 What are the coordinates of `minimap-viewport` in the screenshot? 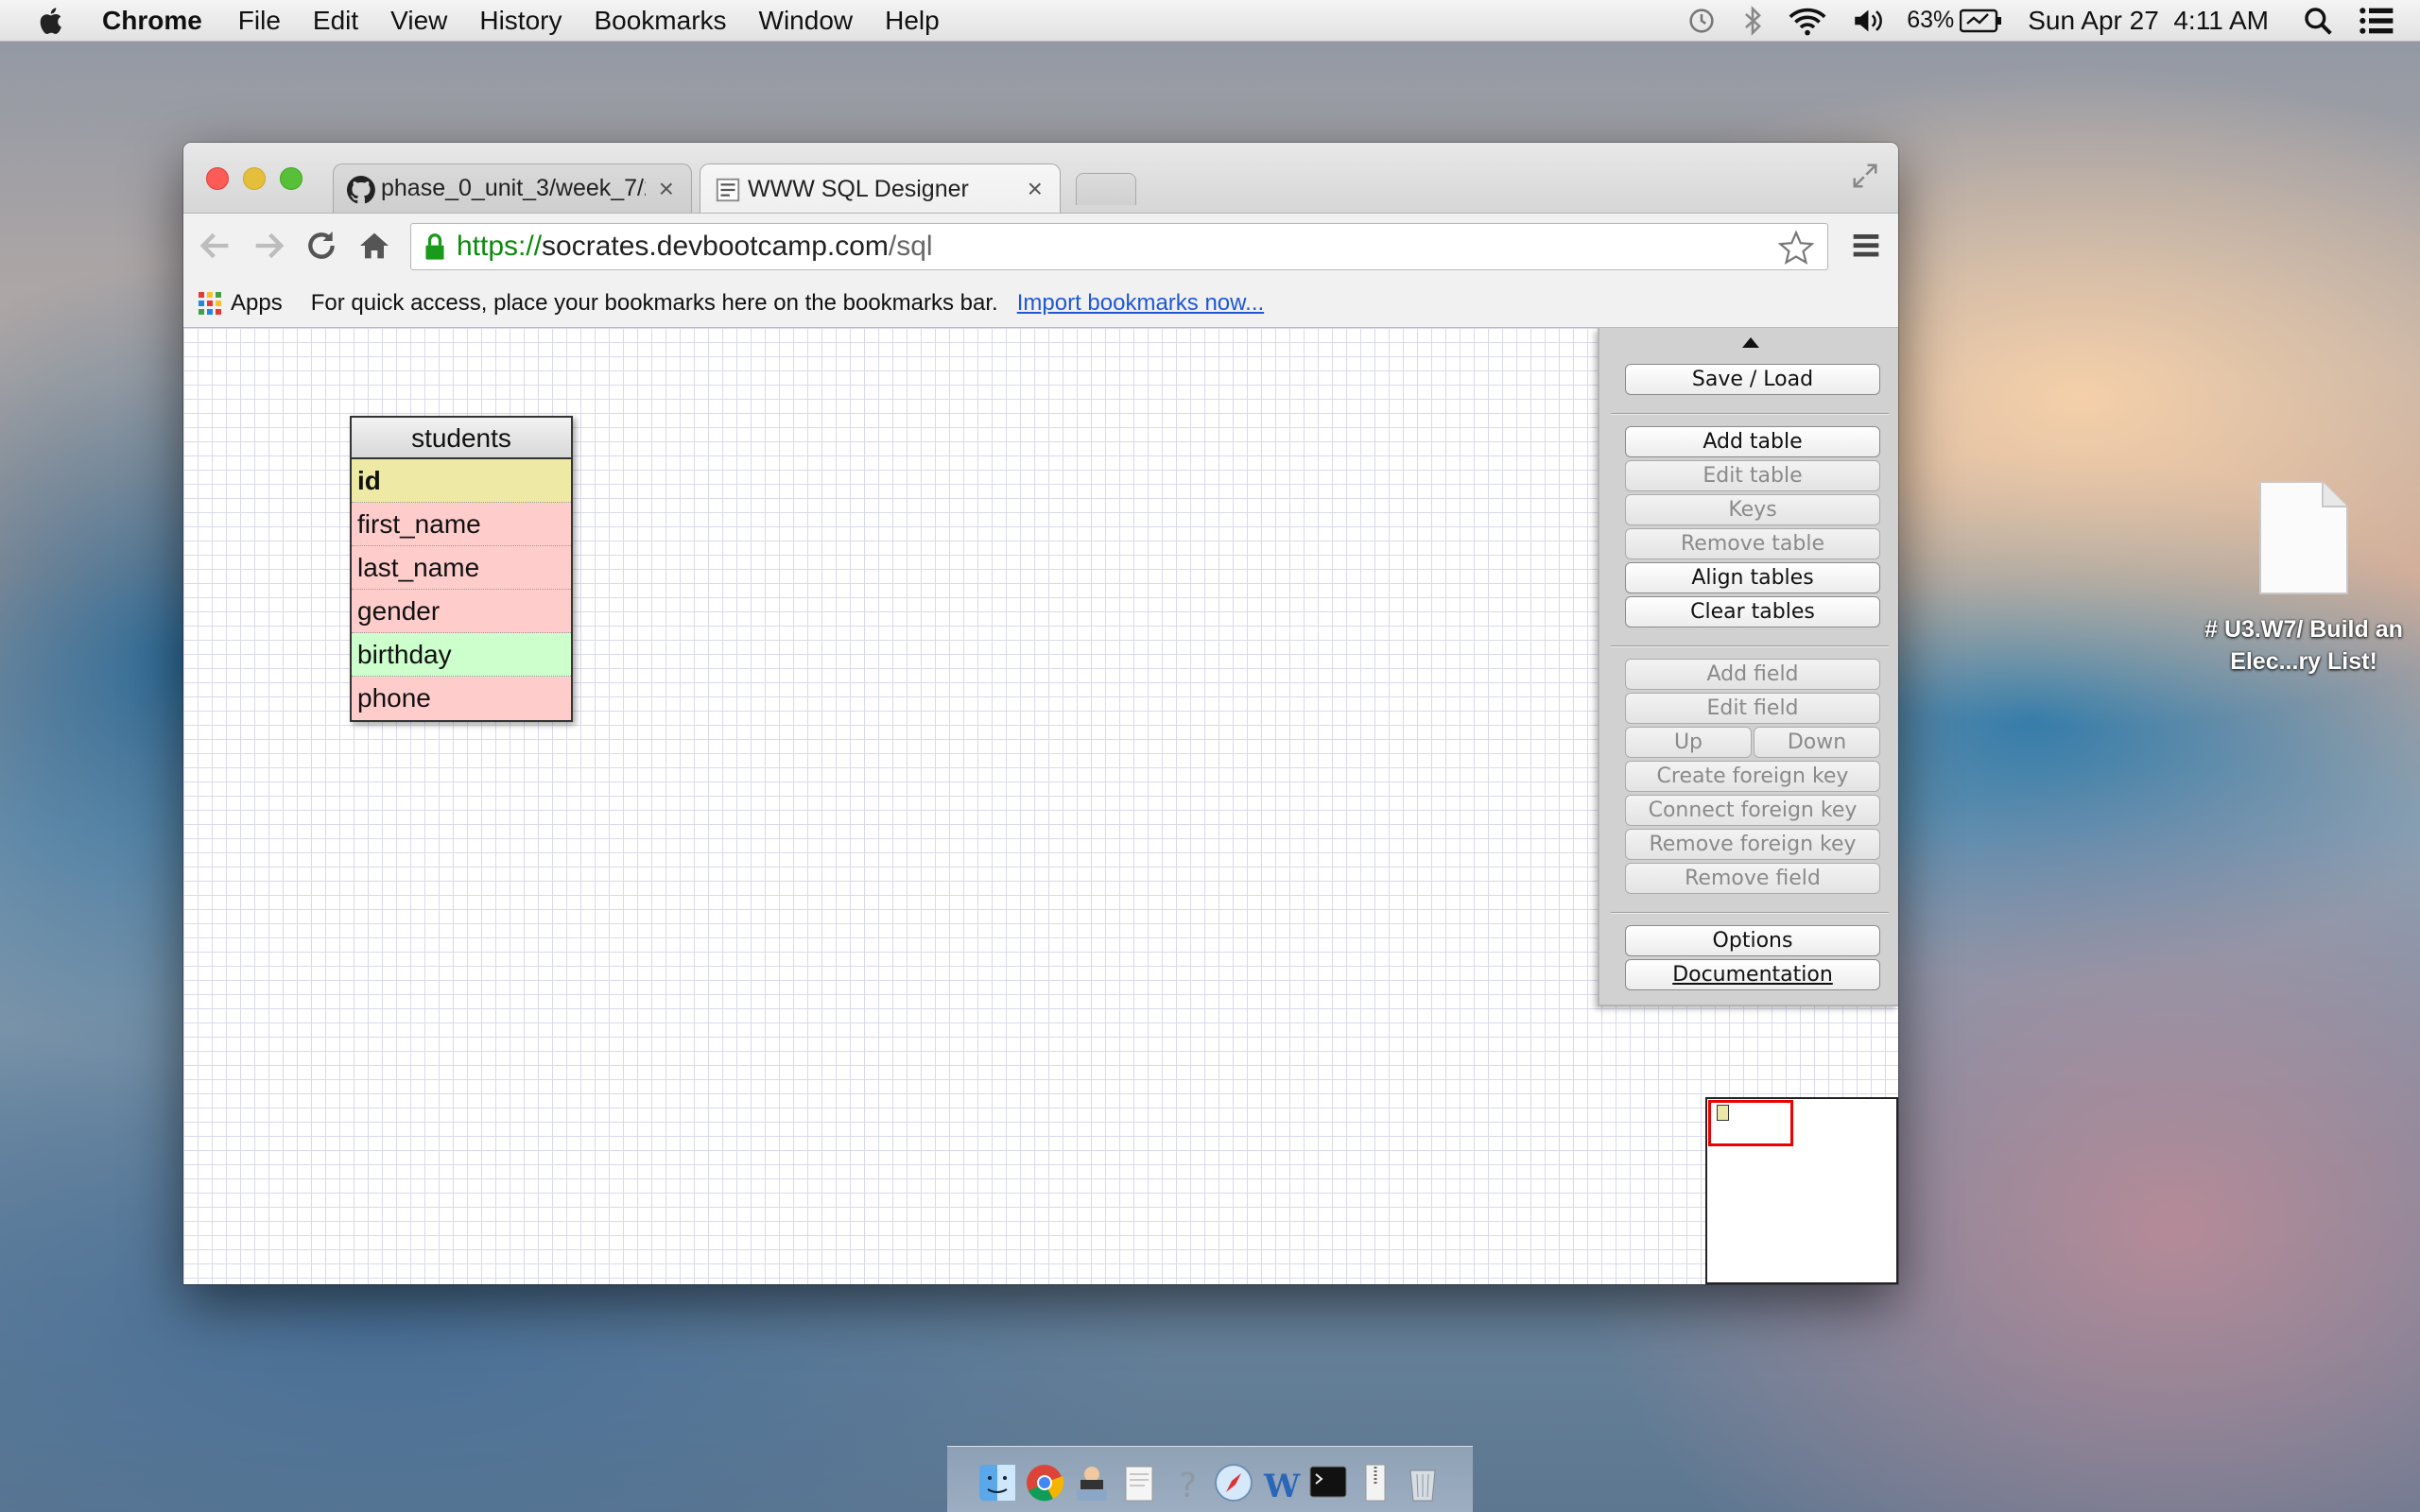 It's located at (1751, 1123).